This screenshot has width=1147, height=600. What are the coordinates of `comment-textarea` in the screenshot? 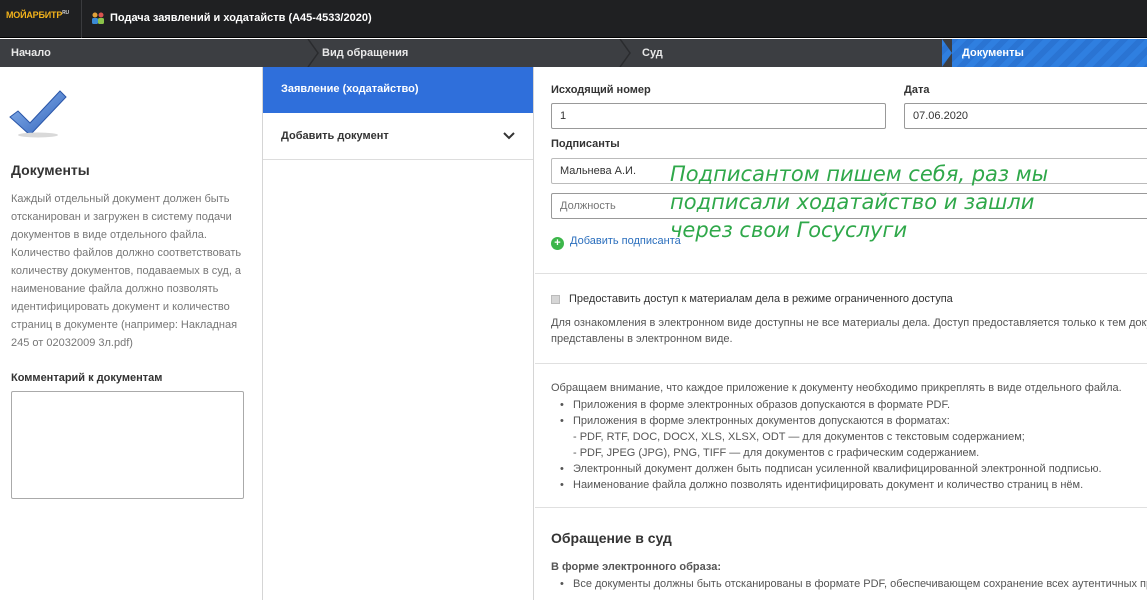 It's located at (127, 445).